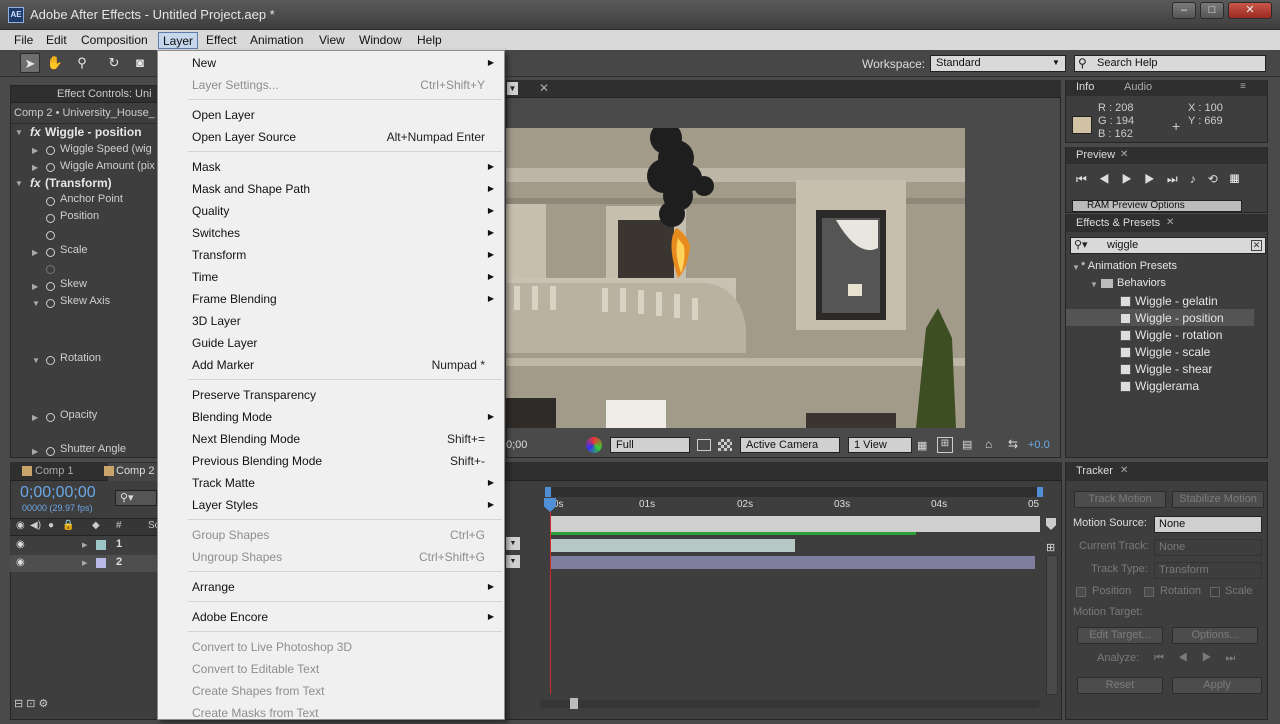  What do you see at coordinates (331, 167) in the screenshot?
I see `menu-item-mask: Mask ▶` at bounding box center [331, 167].